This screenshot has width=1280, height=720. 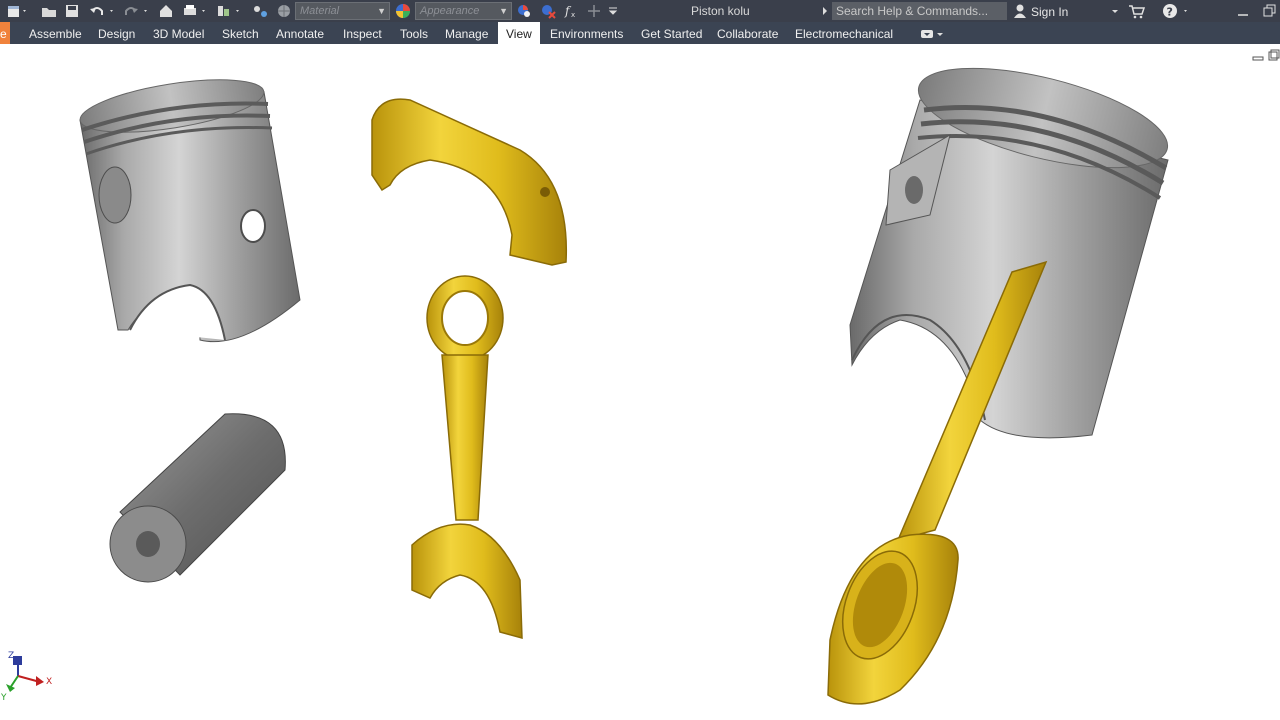 I want to click on document-title: Piston kolu, so click(x=720, y=11).